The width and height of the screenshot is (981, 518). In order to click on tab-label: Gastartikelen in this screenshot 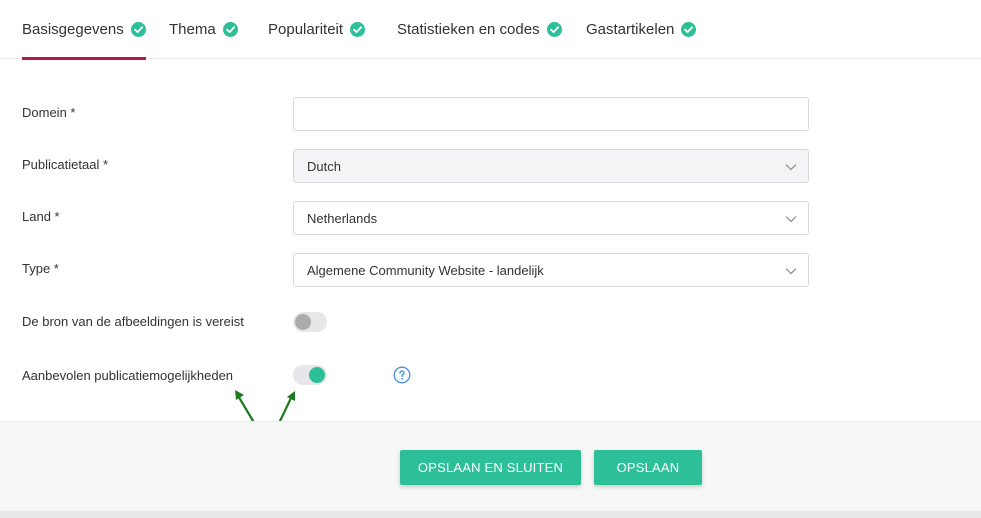, I will do `click(630, 29)`.